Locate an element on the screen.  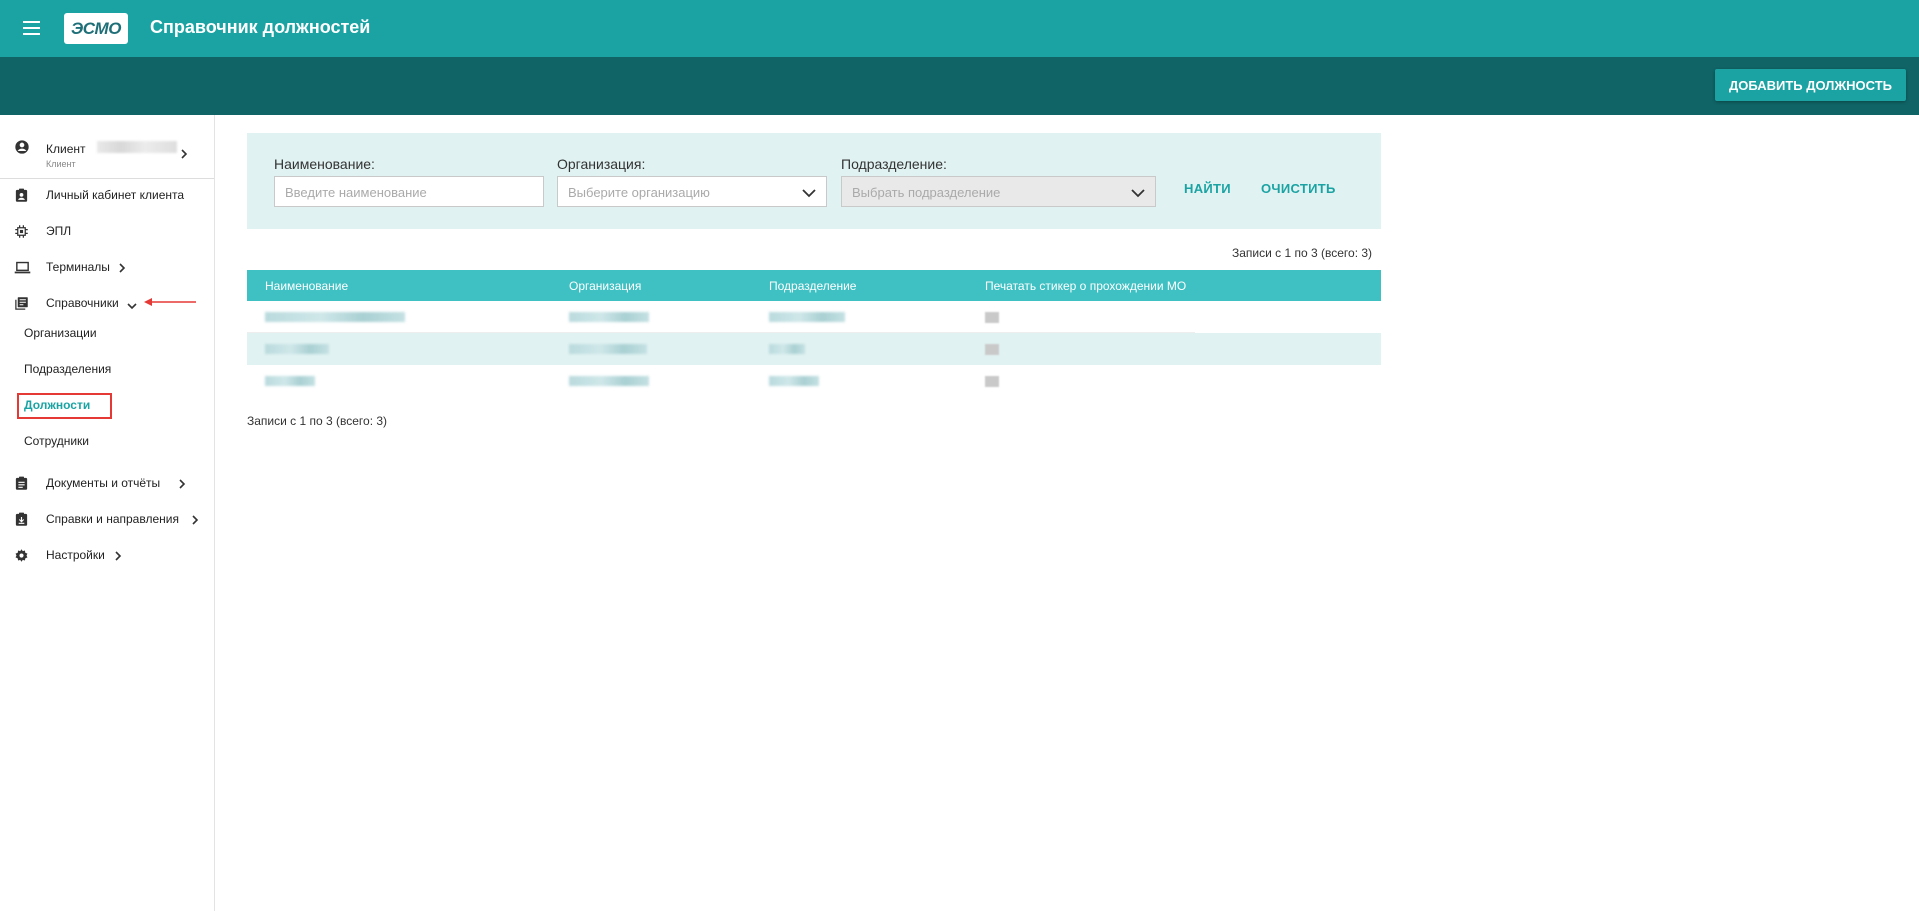
sidebar-item-label: Справочники is located at coordinates (82, 303).